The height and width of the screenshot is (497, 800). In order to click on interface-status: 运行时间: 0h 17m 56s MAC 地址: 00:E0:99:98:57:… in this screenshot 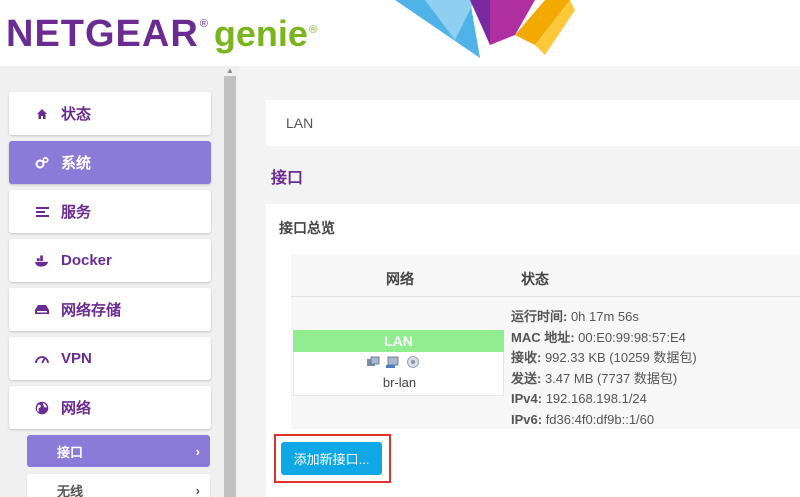, I will do `click(604, 368)`.